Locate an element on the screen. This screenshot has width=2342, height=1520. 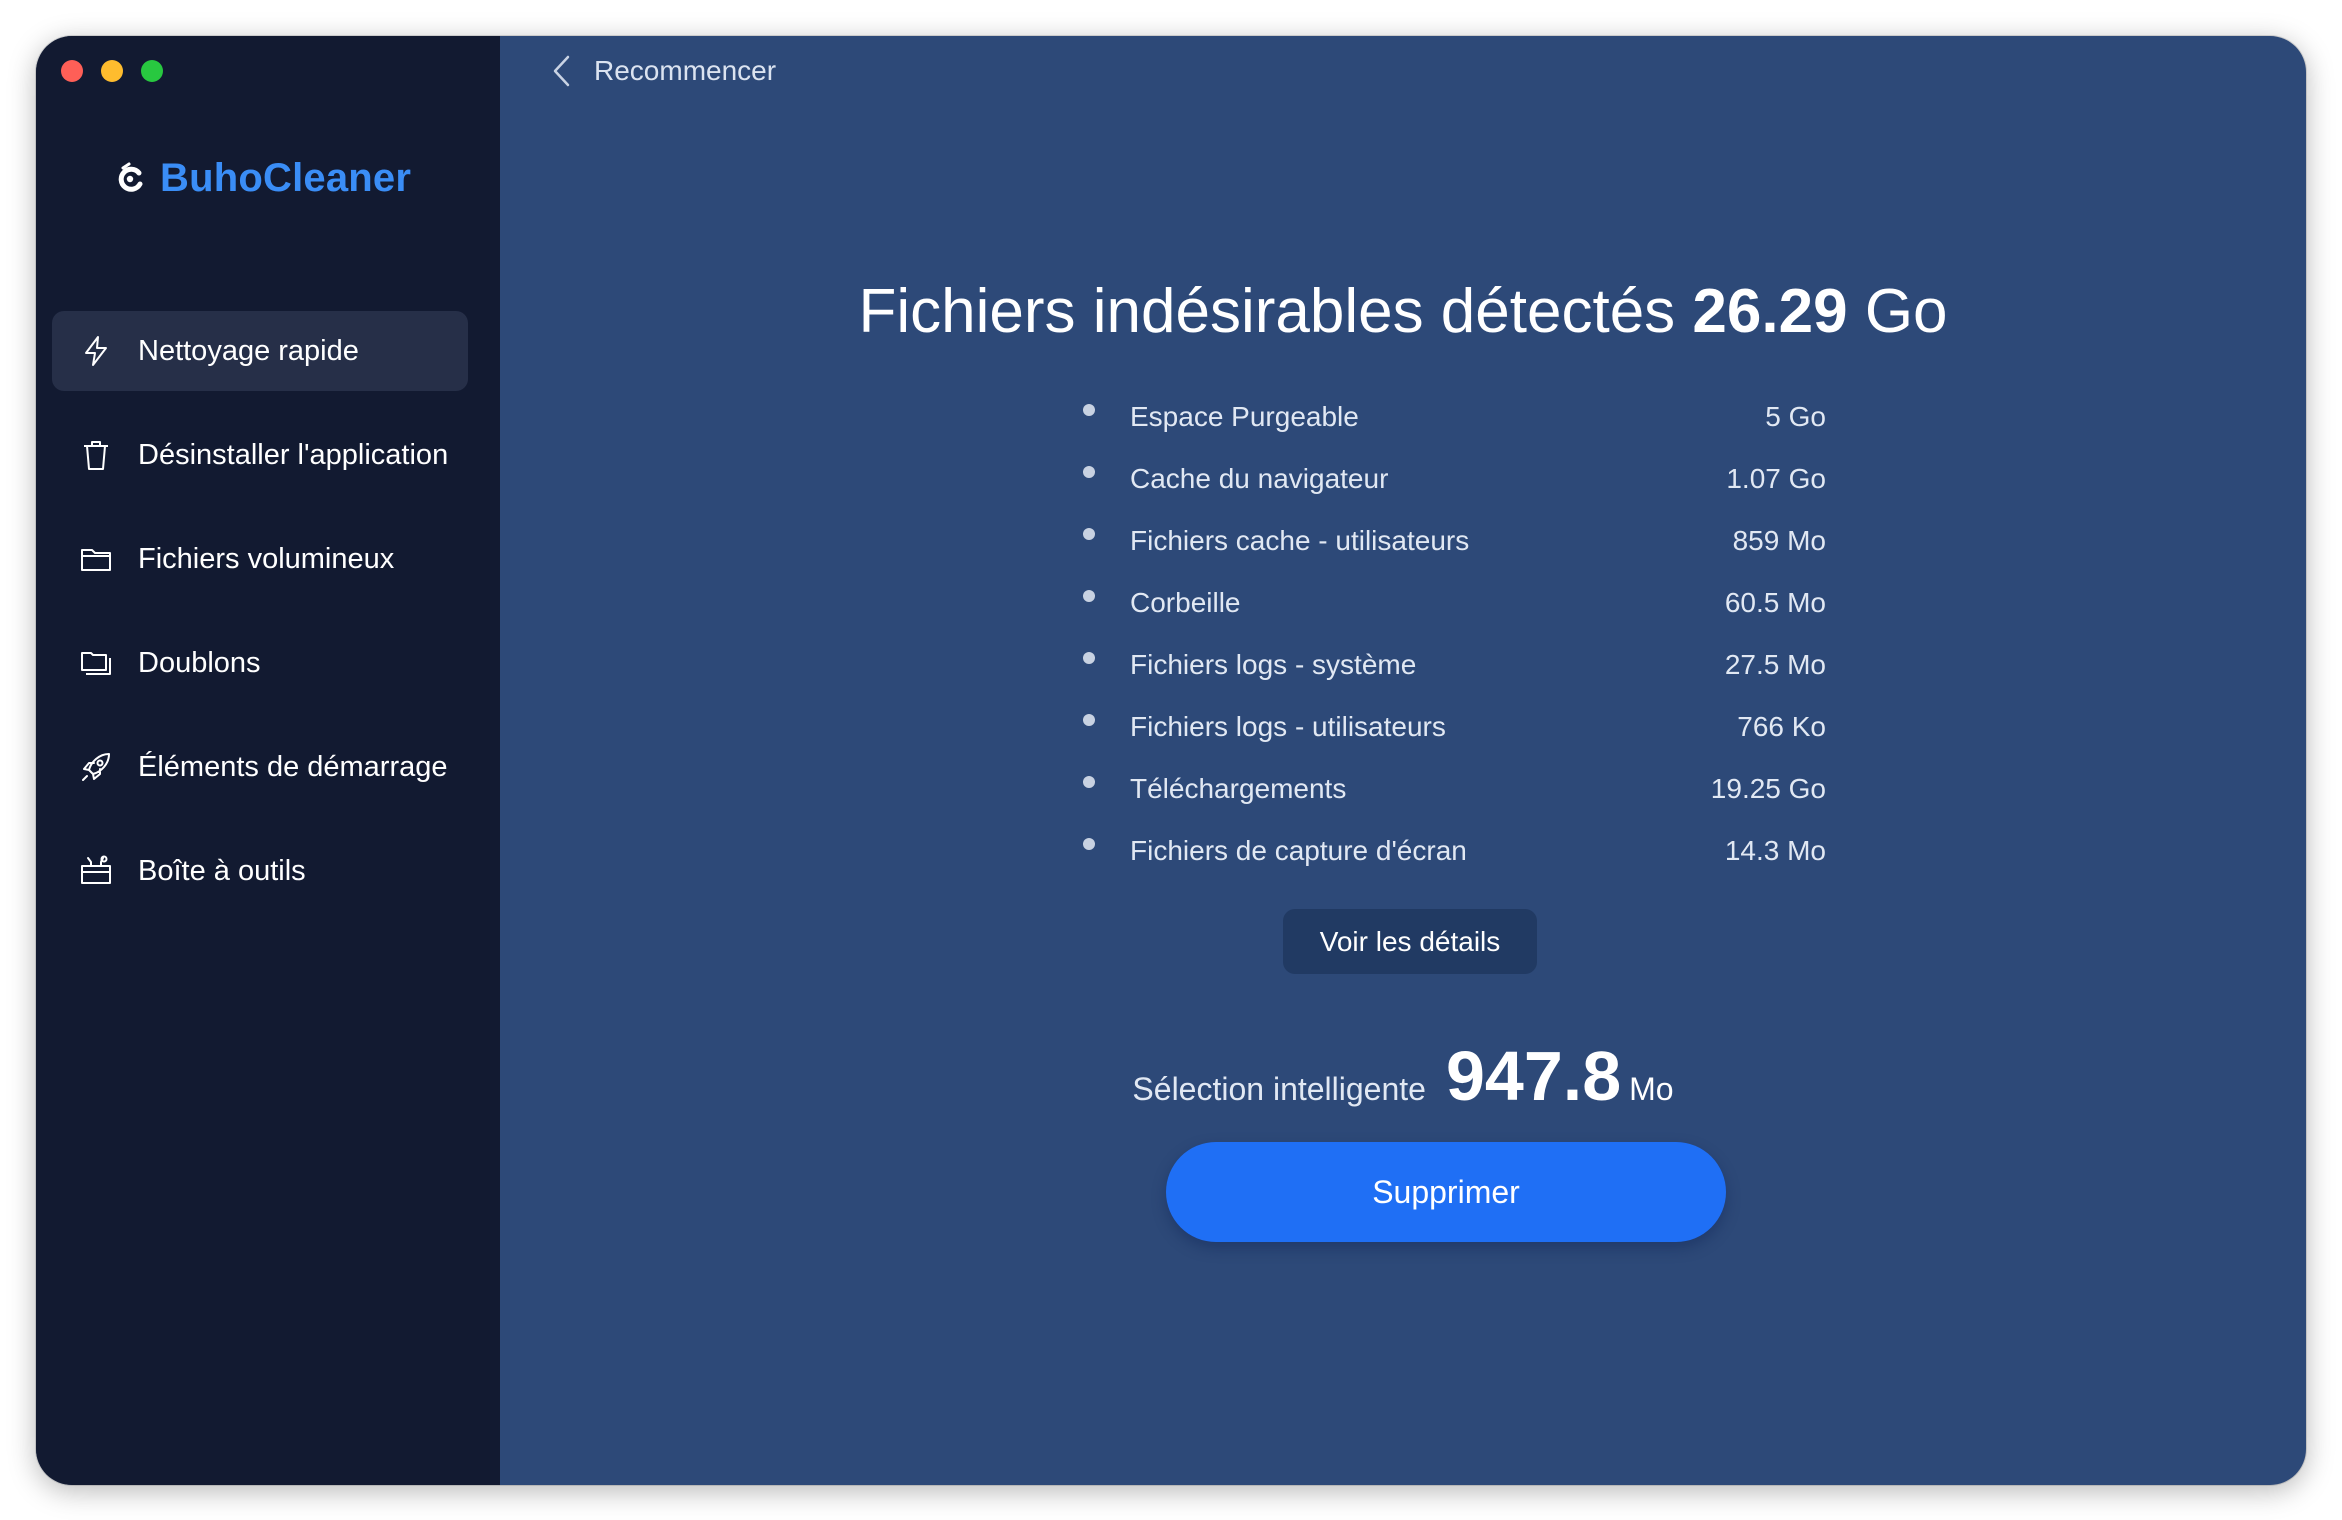
item-name: Cache du navigateur is located at coordinates (1259, 478).